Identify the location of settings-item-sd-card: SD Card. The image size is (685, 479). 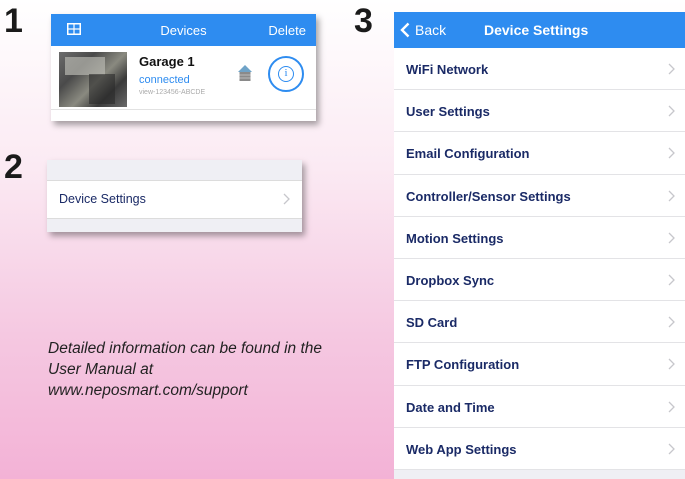
(539, 322).